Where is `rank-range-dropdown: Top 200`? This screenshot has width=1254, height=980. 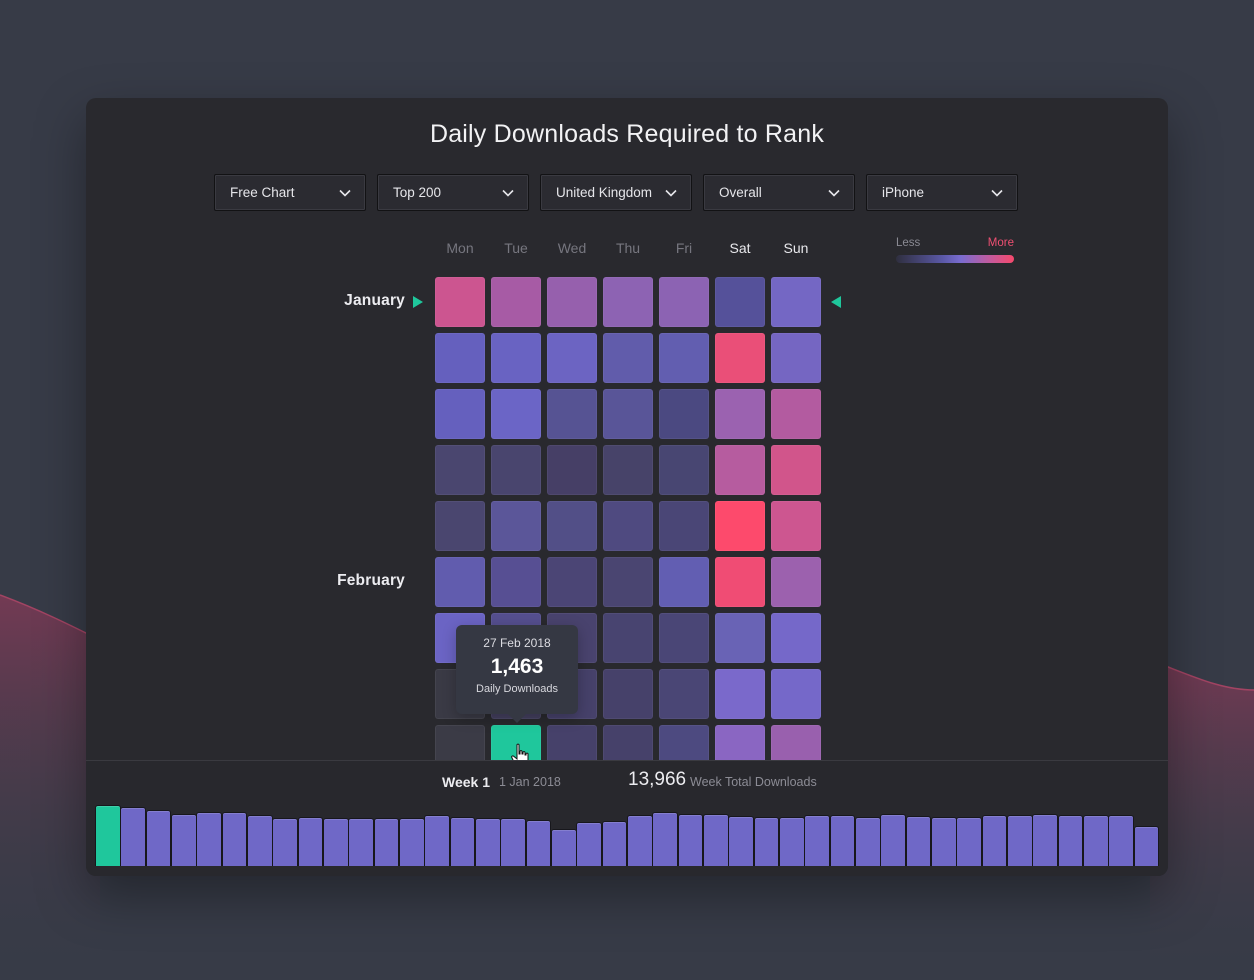 rank-range-dropdown: Top 200 is located at coordinates (453, 192).